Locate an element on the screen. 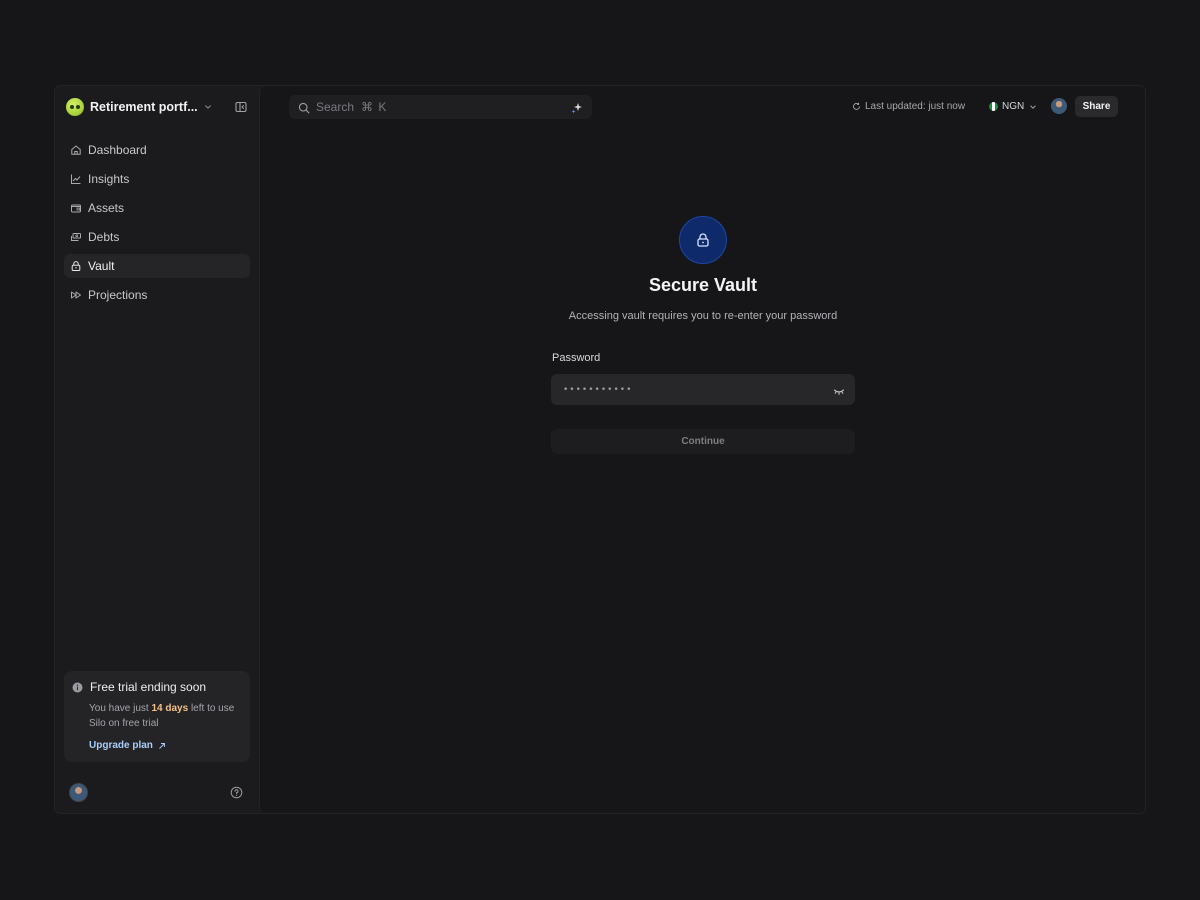 This screenshot has height=900, width=1200. sidebar-item-vault: Vault is located at coordinates (157, 266).